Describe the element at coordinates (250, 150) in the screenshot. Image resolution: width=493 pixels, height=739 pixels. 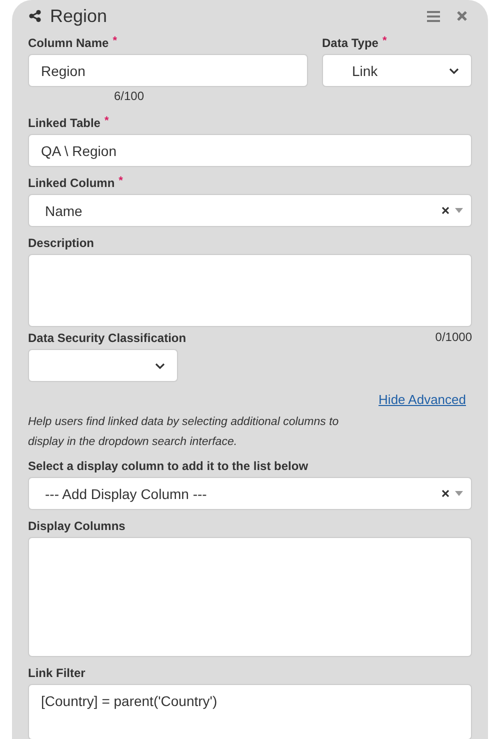
I see `text-field: QA \ Region` at that location.